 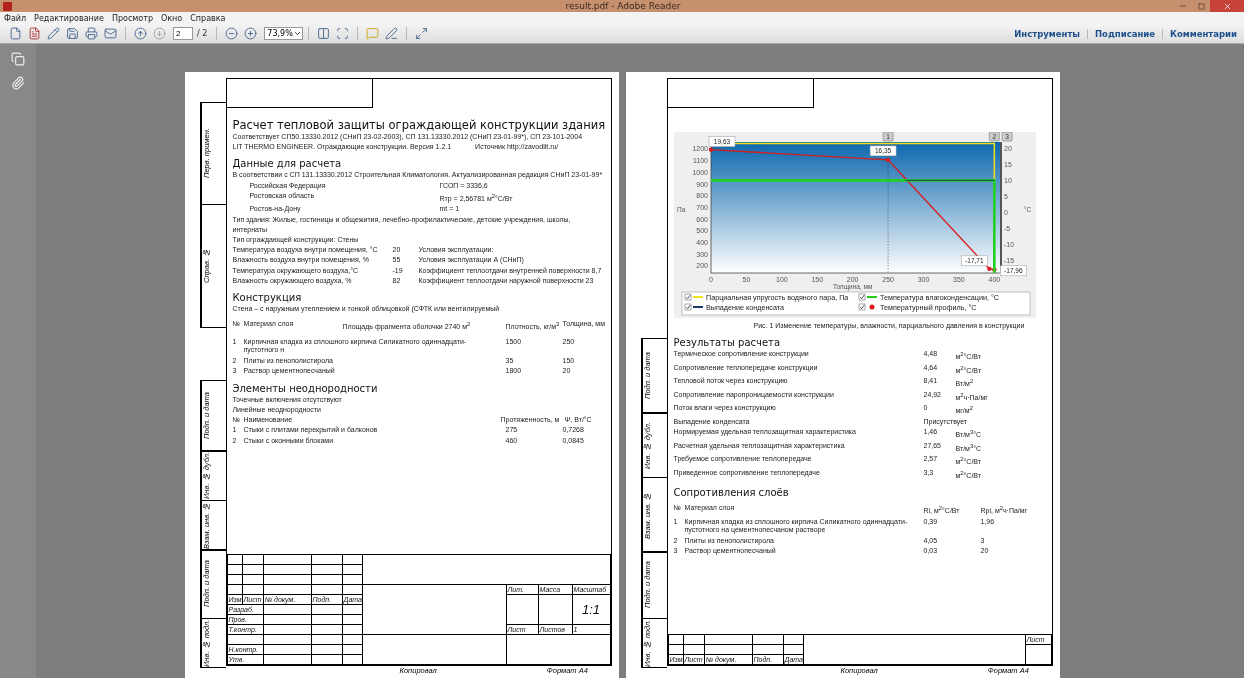 What do you see at coordinates (202, 33) in the screenshot?
I see `page-count: / 2` at bounding box center [202, 33].